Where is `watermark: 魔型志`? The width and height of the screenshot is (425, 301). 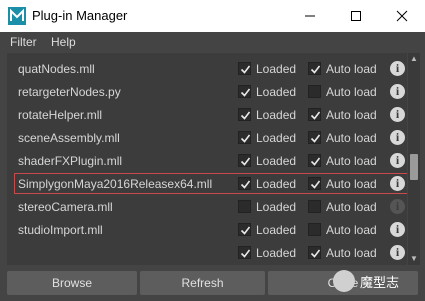 watermark: 魔型志 is located at coordinates (366, 281).